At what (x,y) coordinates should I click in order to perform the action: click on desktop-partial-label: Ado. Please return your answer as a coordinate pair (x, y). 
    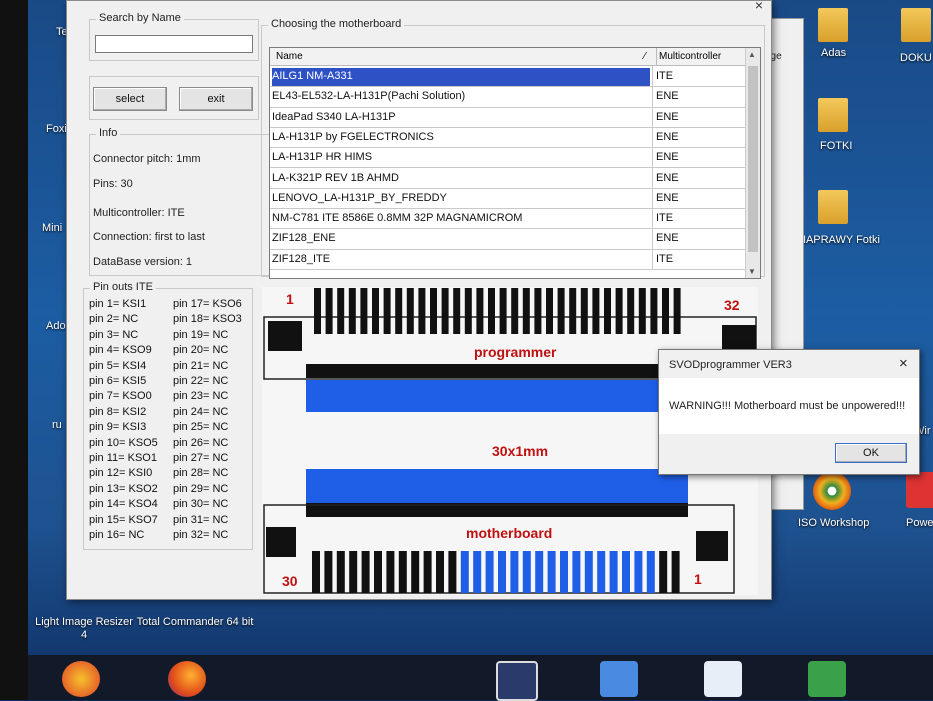
    Looking at the image, I should click on (56, 326).